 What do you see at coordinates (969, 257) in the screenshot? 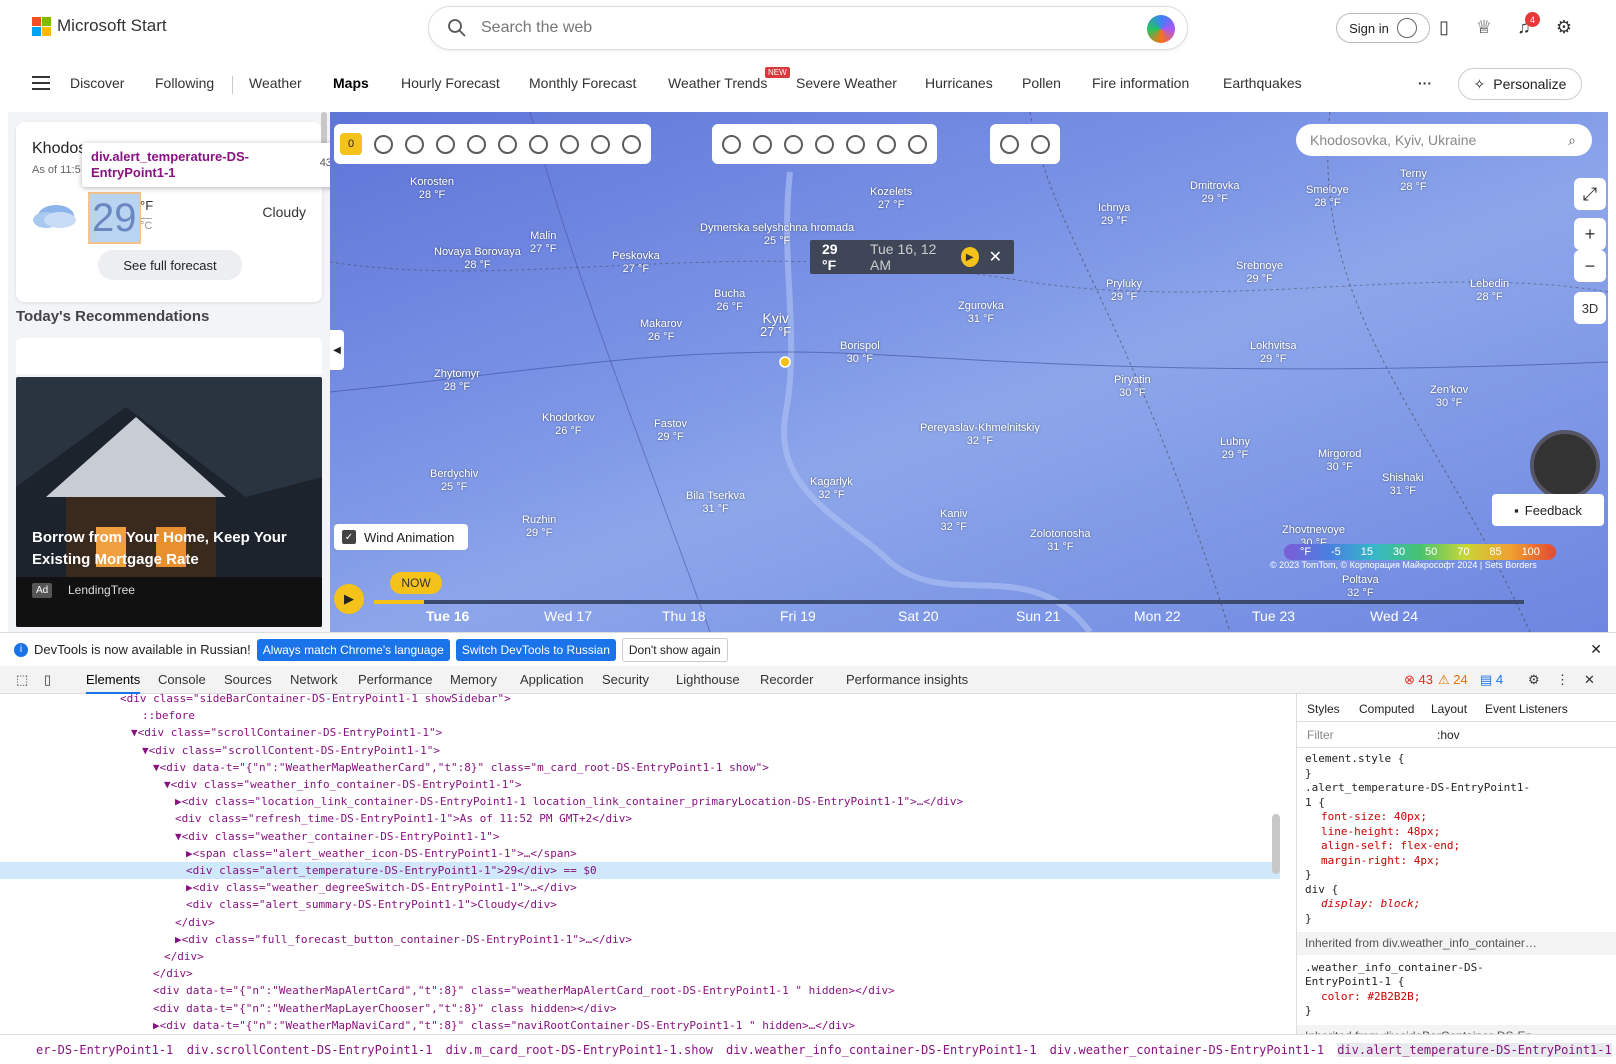
I see `popup-play-icon: ▶` at bounding box center [969, 257].